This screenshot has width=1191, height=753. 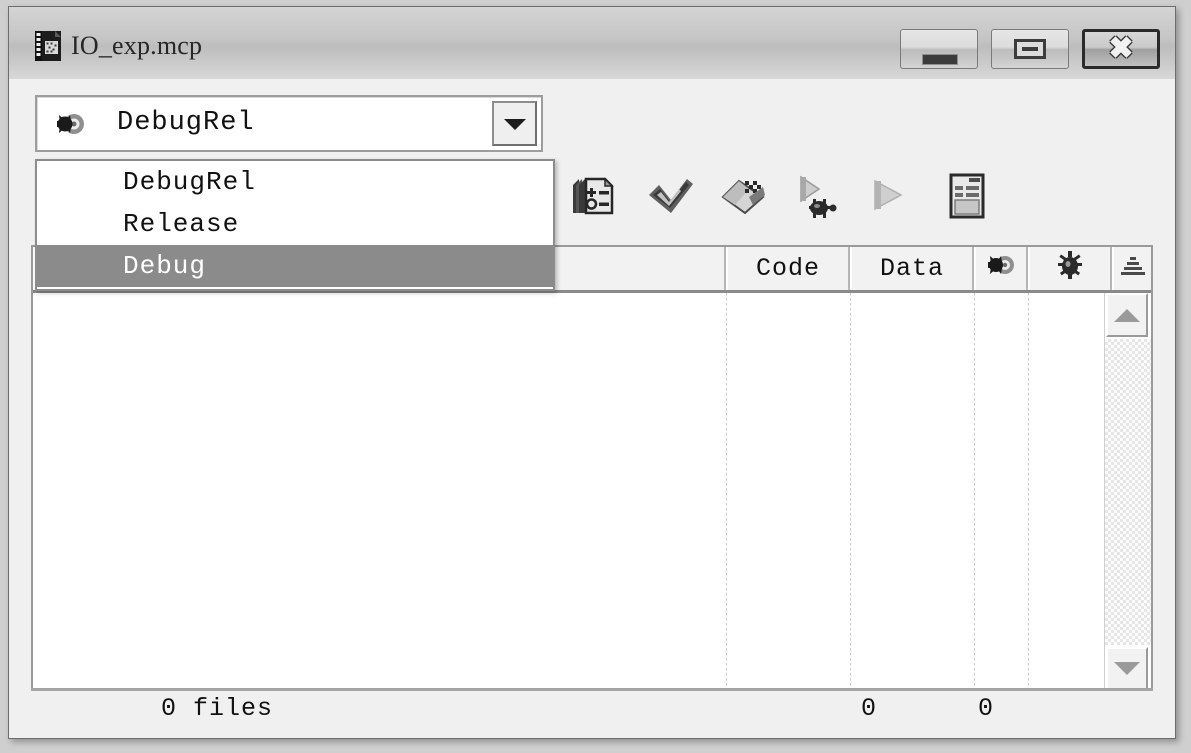 I want to click on scroll-up-button, so click(x=1127, y=315).